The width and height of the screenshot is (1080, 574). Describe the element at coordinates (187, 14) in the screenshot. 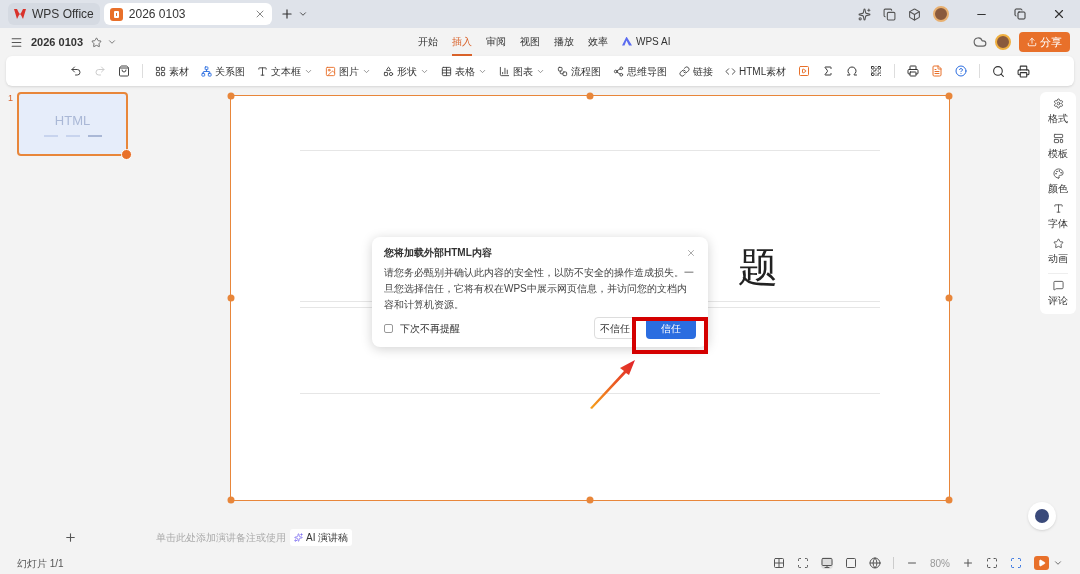

I see `document-tab: 2026 0103` at that location.